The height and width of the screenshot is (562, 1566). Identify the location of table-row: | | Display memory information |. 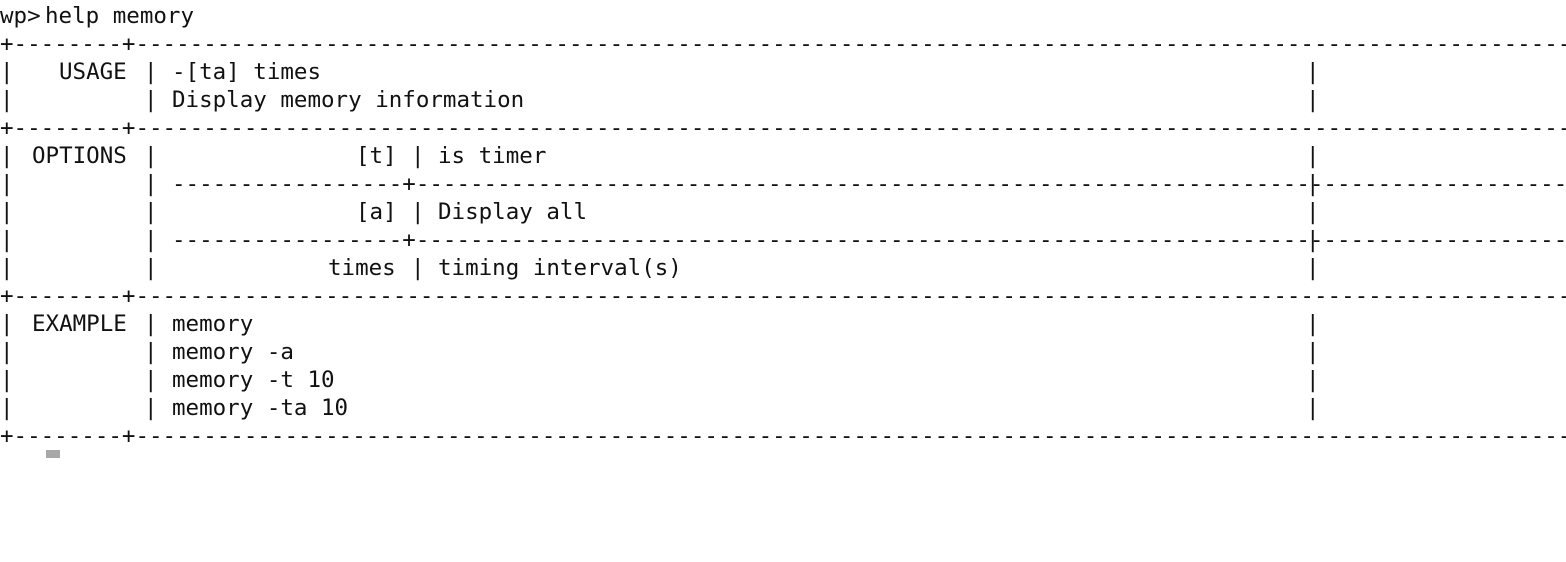
(660, 100).